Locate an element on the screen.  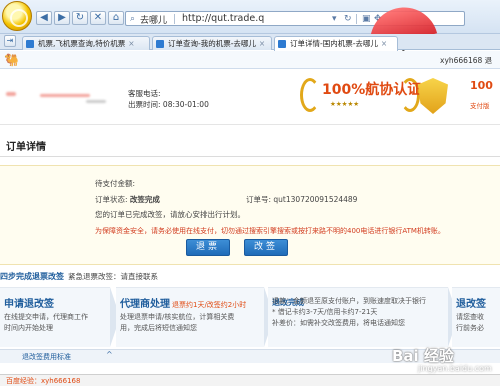
step-title: 代理商处理 退票约1天/改签约2小时 is located at coordinates (183, 304).